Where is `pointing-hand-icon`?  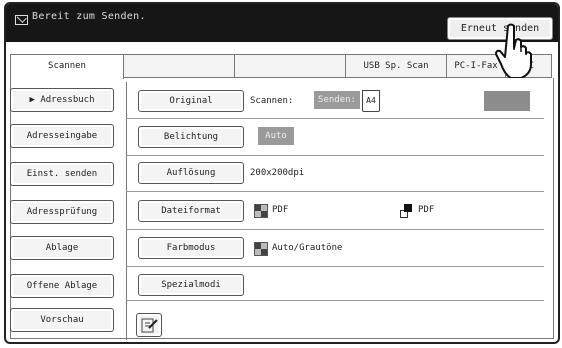
pointing-hand-icon is located at coordinates (513, 50).